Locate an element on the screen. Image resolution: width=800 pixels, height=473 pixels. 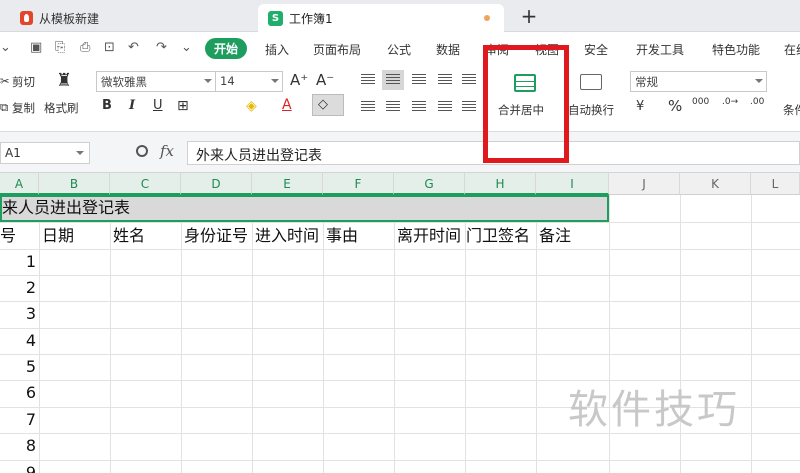
undo-icon: ↶ is located at coordinates (133, 47).